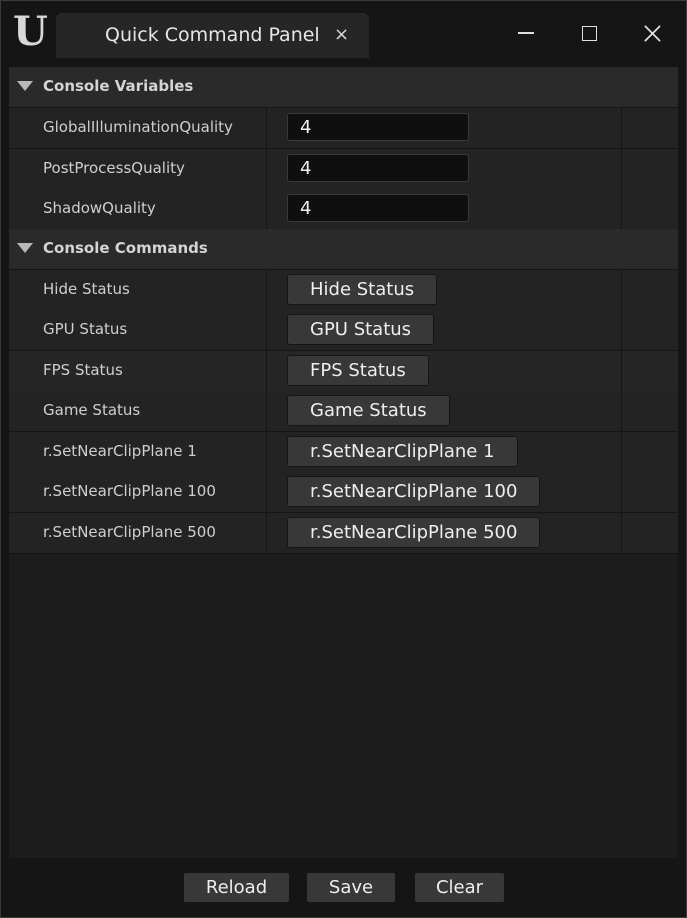  I want to click on maximize-icon, so click(589, 33).